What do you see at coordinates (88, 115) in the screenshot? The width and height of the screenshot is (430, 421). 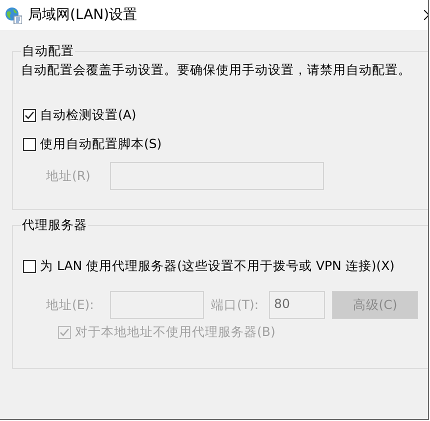 I see `checkbox-label: 自动检测设置(A)` at bounding box center [88, 115].